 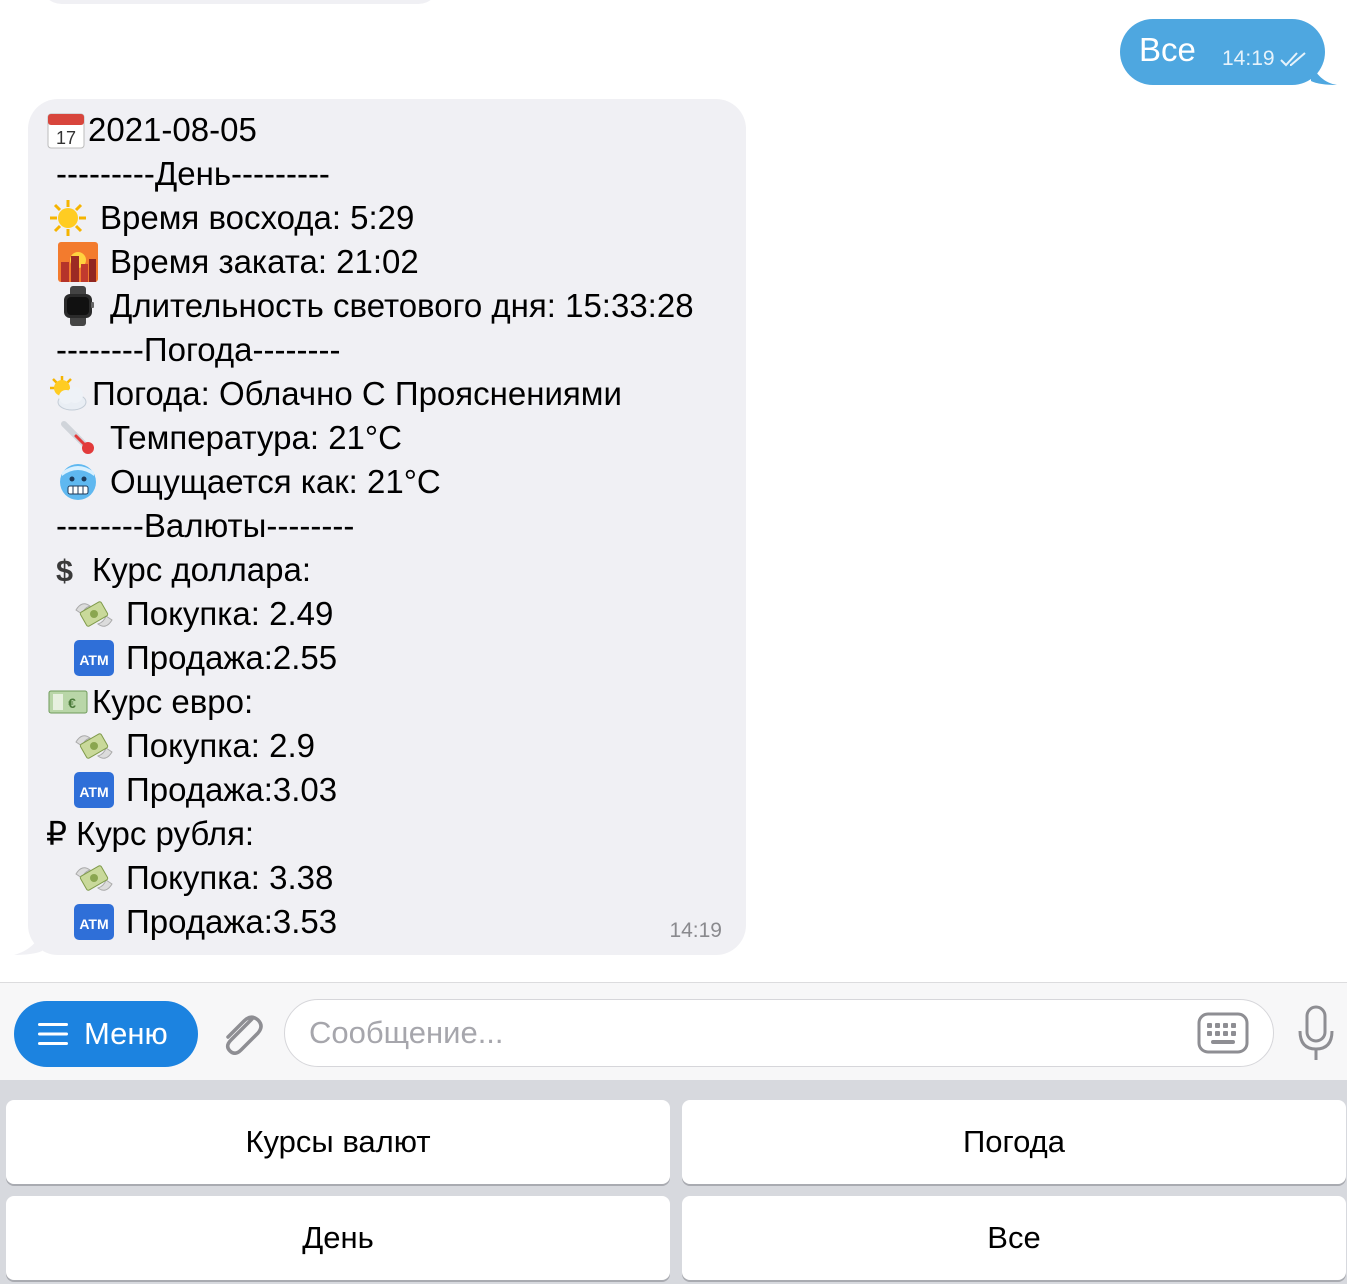 I want to click on message-line-text: Покупка: 2.49, so click(x=230, y=613).